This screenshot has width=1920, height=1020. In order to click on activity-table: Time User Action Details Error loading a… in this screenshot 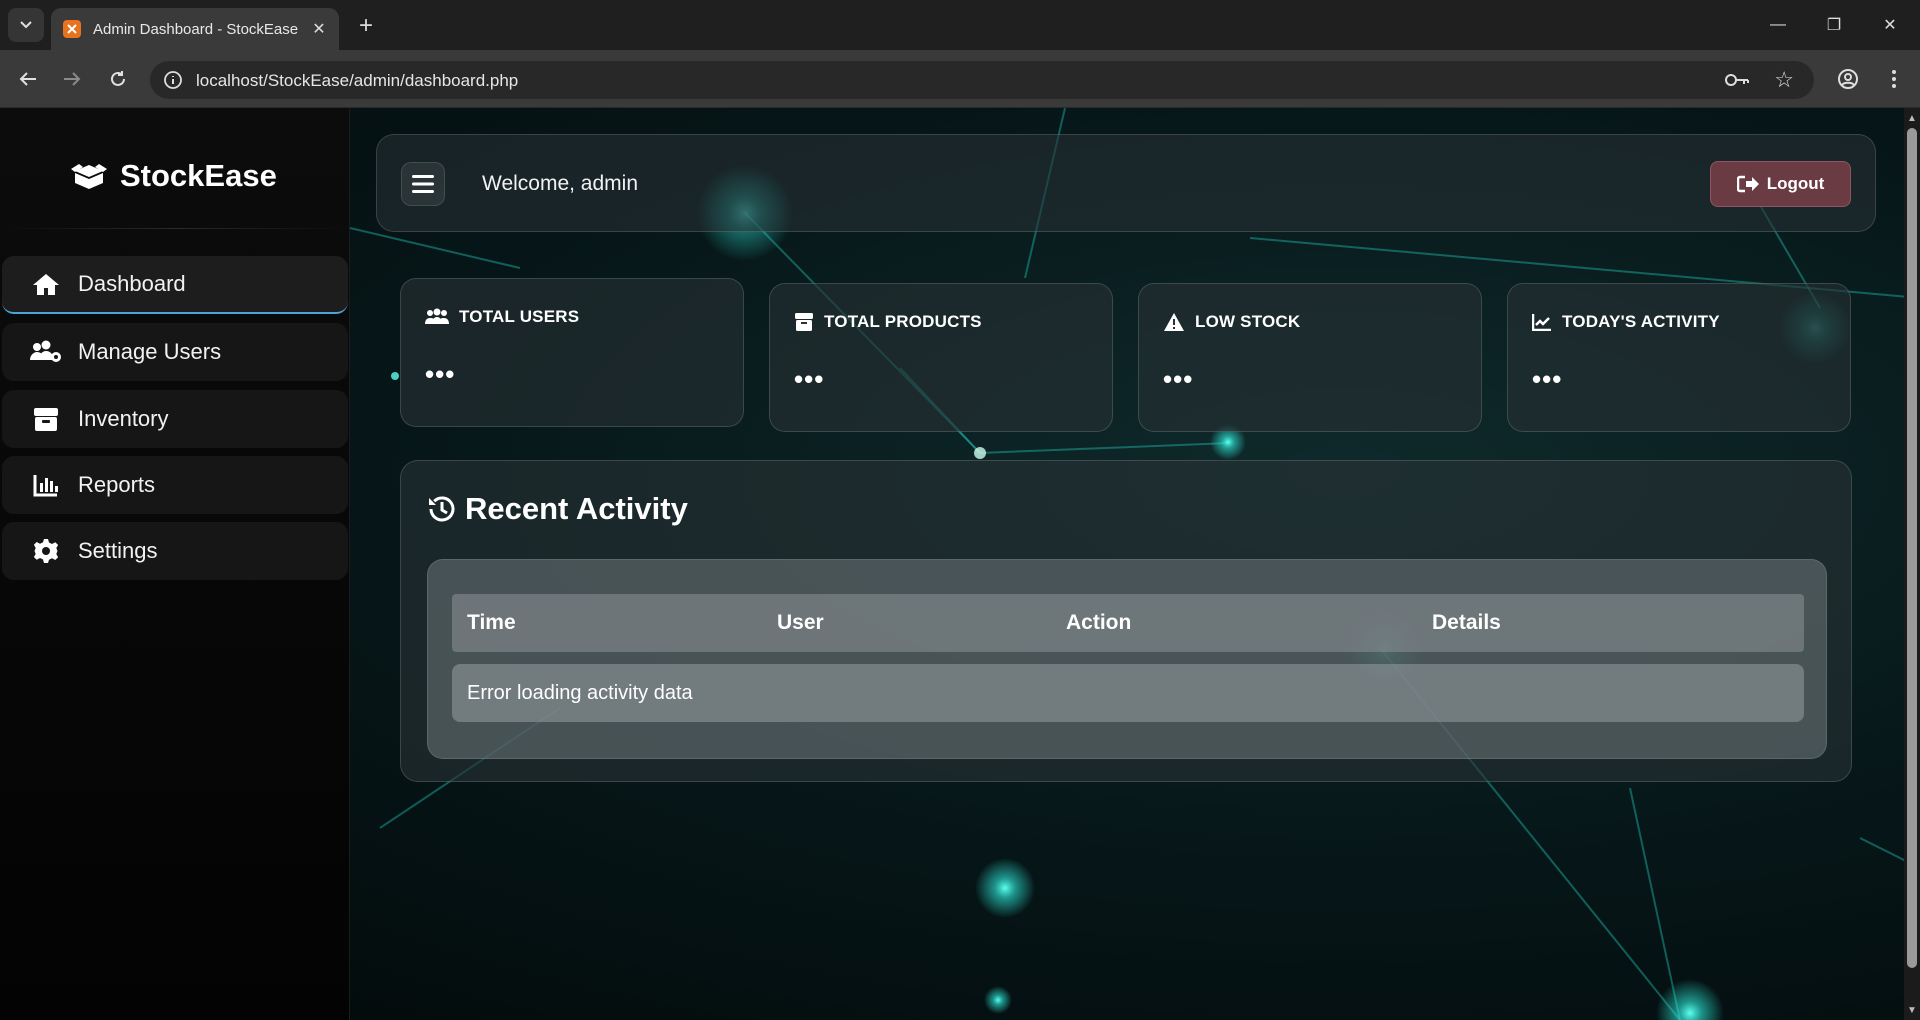, I will do `click(1127, 659)`.